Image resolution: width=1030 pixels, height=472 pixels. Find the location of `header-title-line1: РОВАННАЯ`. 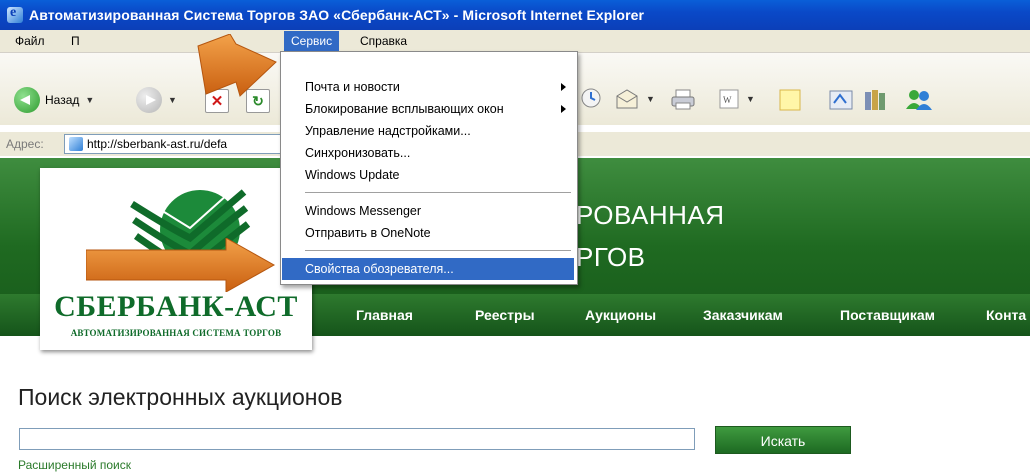

header-title-line1: РОВАННАЯ is located at coordinates (650, 215).